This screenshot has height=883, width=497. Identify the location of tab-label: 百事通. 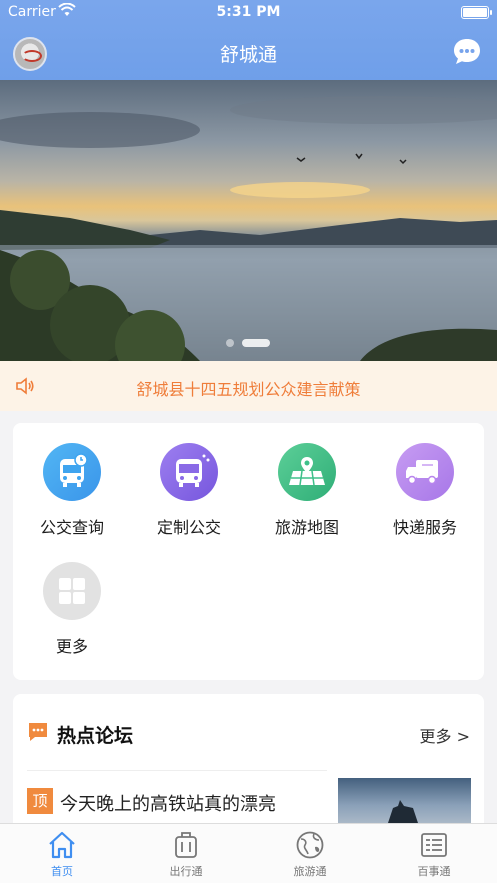
(434, 871).